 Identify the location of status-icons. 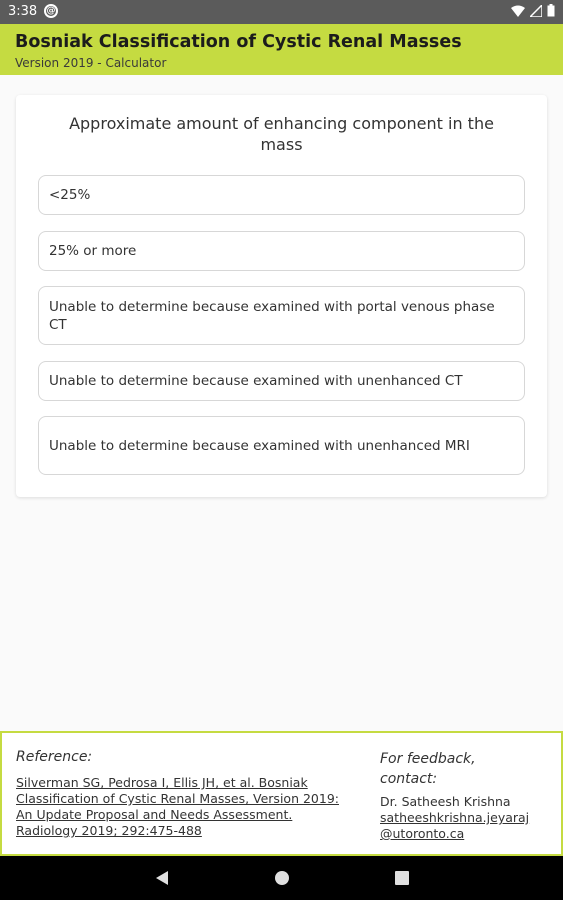
(533, 10).